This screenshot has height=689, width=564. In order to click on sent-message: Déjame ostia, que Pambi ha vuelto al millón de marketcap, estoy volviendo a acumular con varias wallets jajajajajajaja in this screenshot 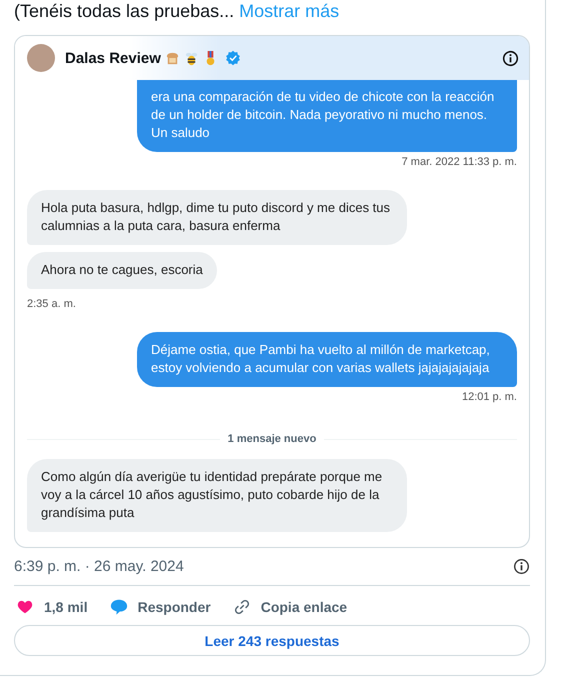, I will do `click(327, 359)`.